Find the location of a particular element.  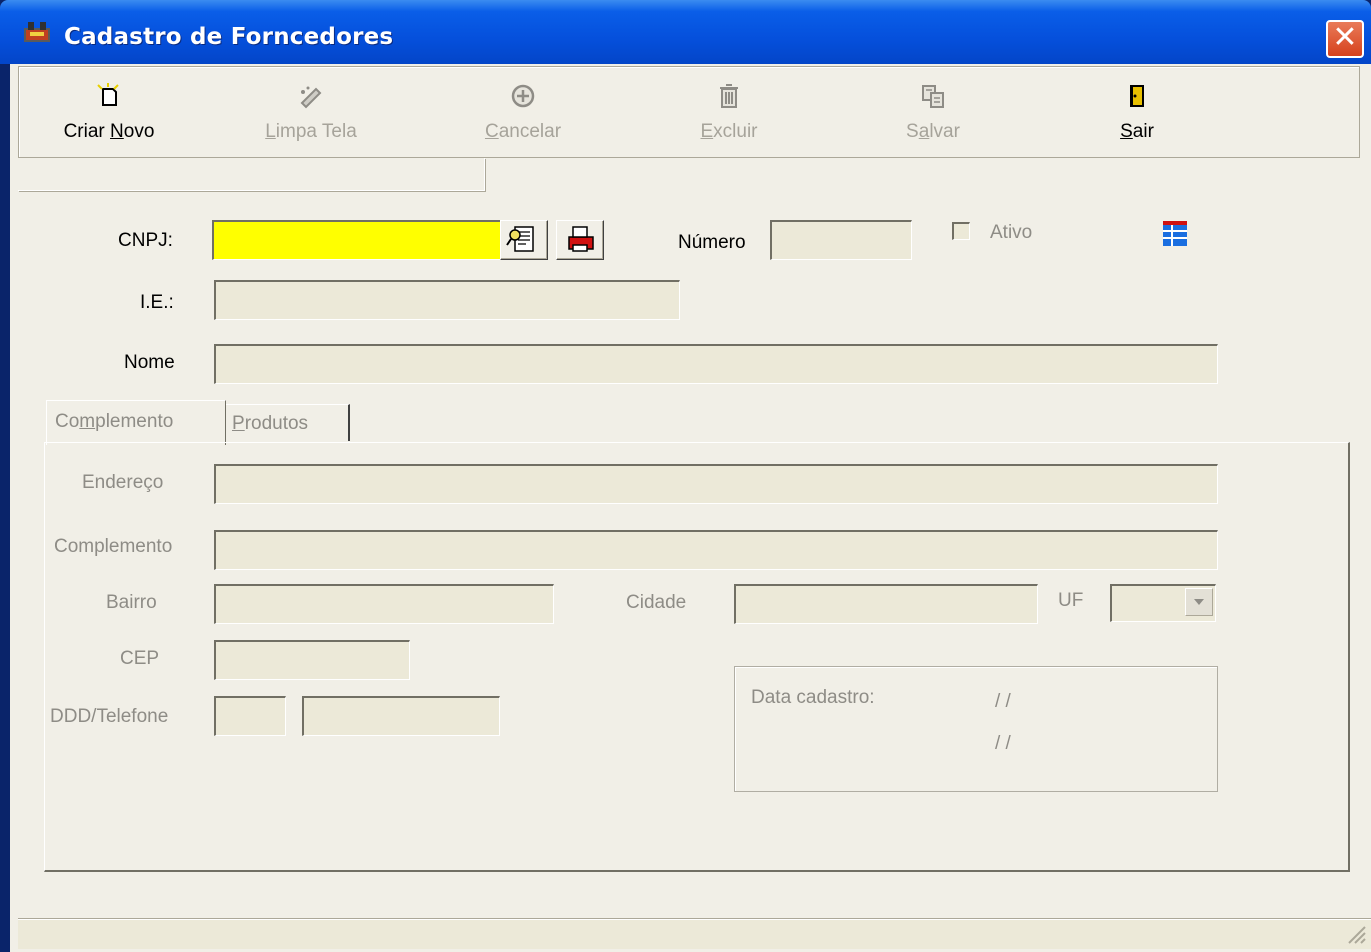

save-icon is located at coordinates (933, 96).